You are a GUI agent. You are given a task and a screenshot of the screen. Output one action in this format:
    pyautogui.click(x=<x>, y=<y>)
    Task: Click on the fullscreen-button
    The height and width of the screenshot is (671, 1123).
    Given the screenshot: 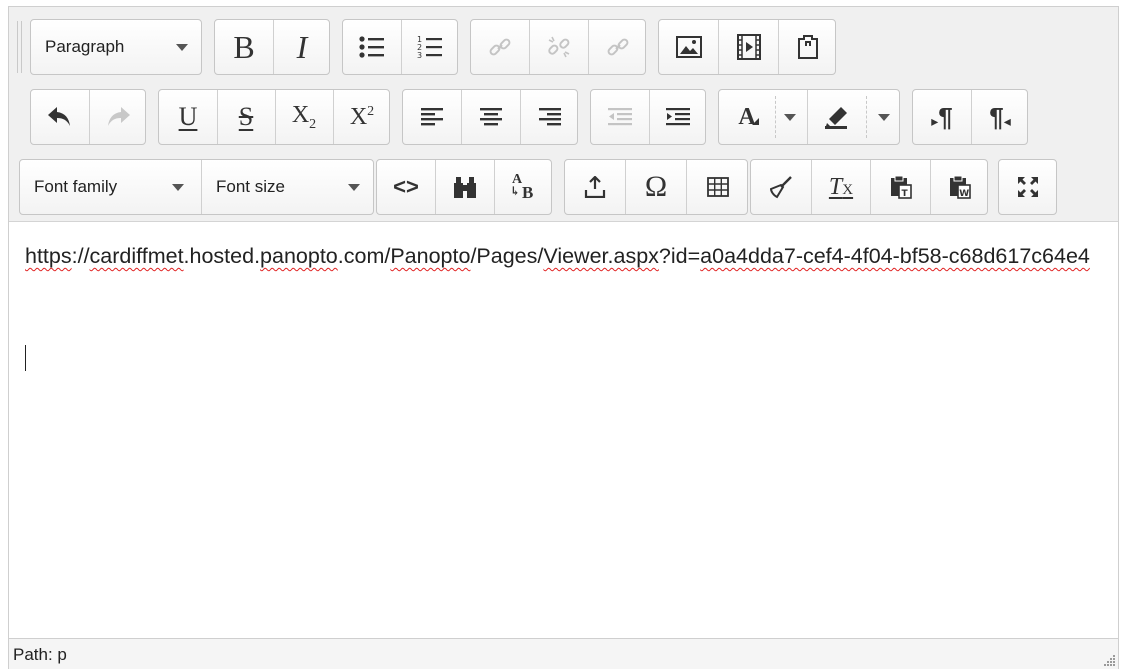 What is the action you would take?
    pyautogui.click(x=1027, y=187)
    